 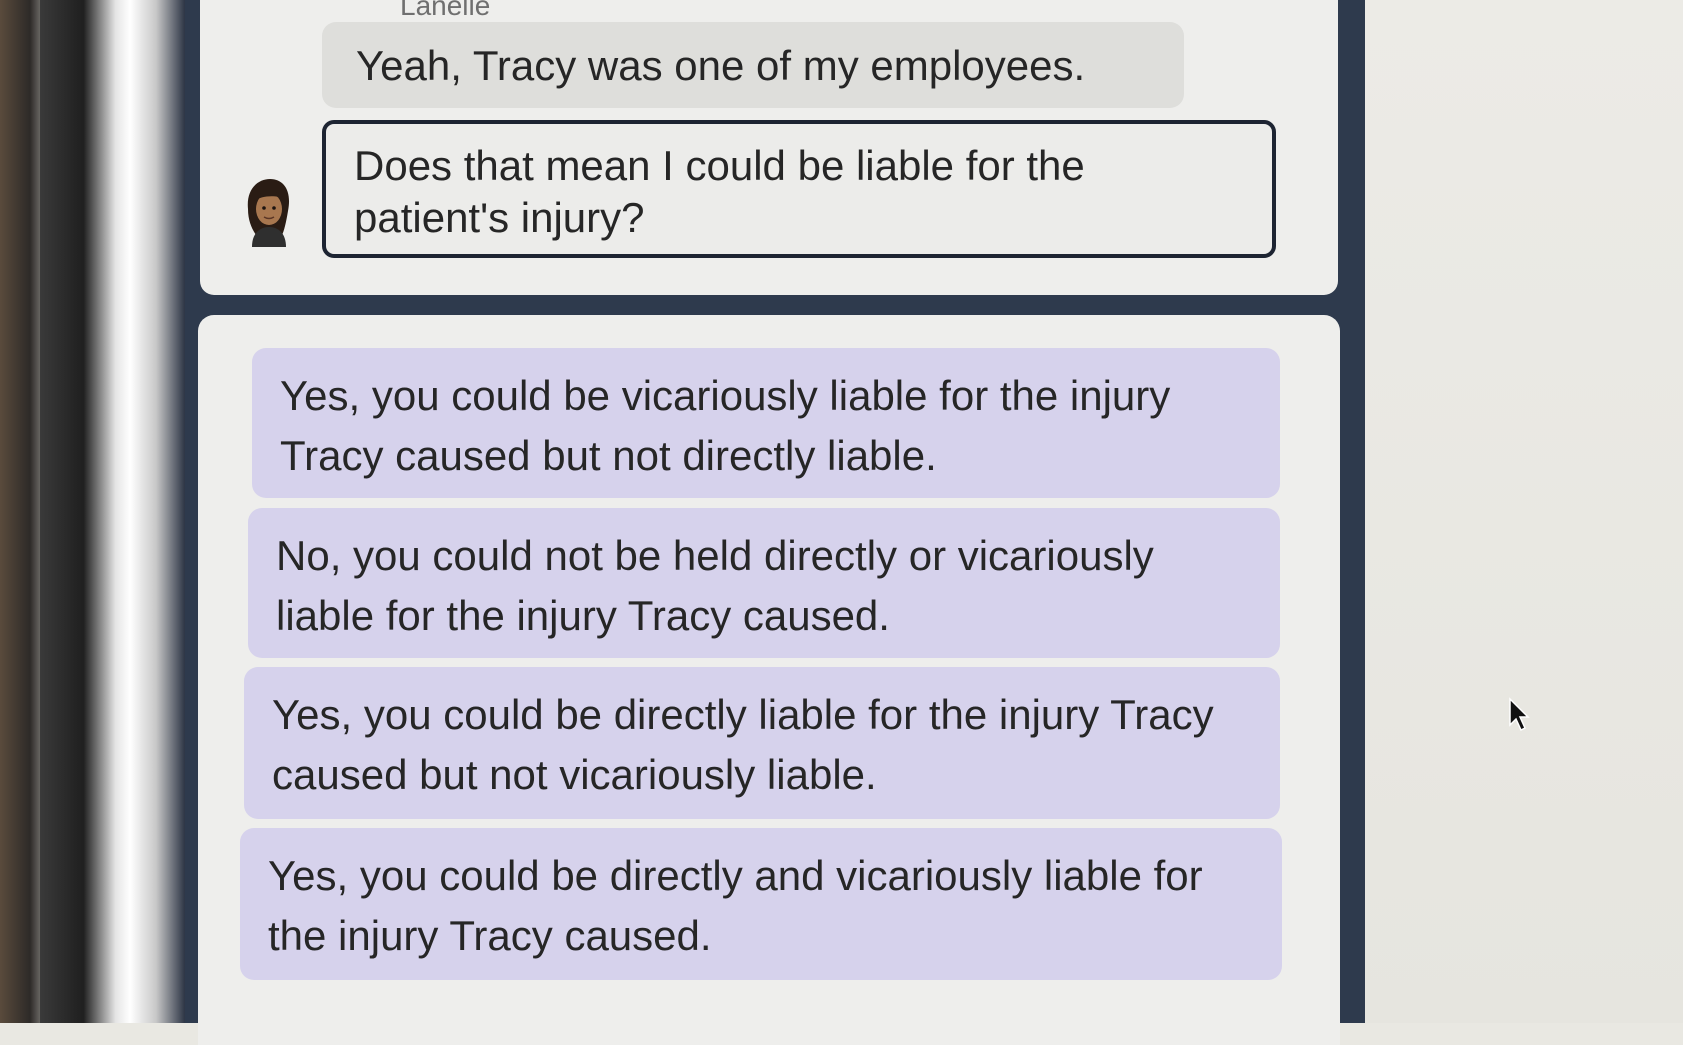 What do you see at coordinates (1519, 714) in the screenshot?
I see `mouse-cursor-icon` at bounding box center [1519, 714].